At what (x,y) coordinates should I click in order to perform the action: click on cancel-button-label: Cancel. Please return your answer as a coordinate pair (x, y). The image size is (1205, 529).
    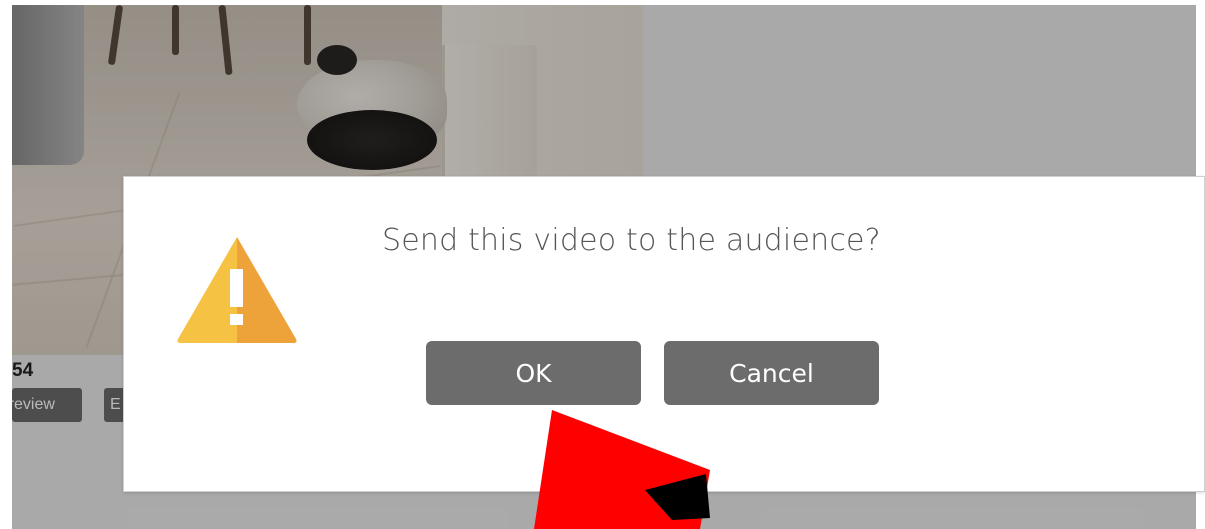
    Looking at the image, I should click on (771, 373).